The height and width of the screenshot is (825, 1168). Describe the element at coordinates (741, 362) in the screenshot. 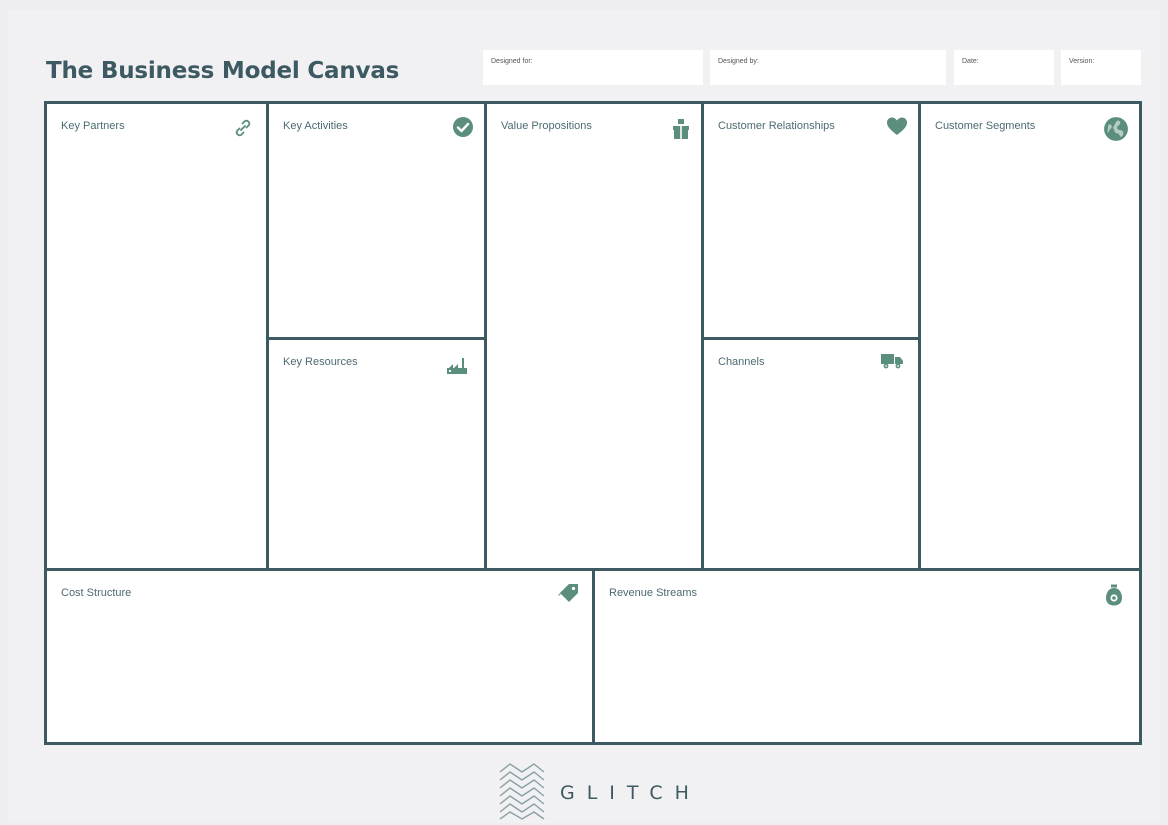

I see `channels-label: Channels` at that location.